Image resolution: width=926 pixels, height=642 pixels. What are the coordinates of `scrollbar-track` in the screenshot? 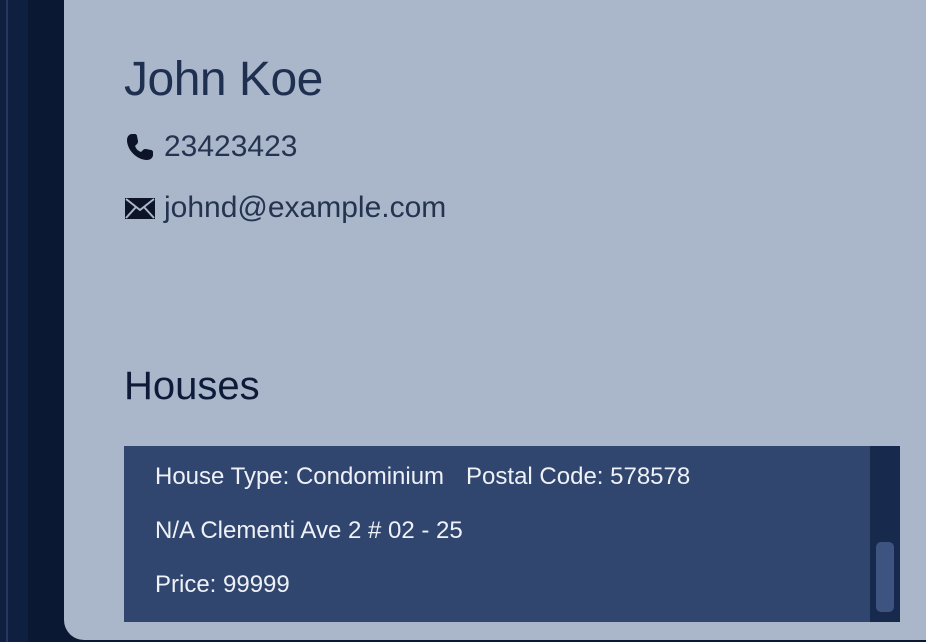 It's located at (885, 534).